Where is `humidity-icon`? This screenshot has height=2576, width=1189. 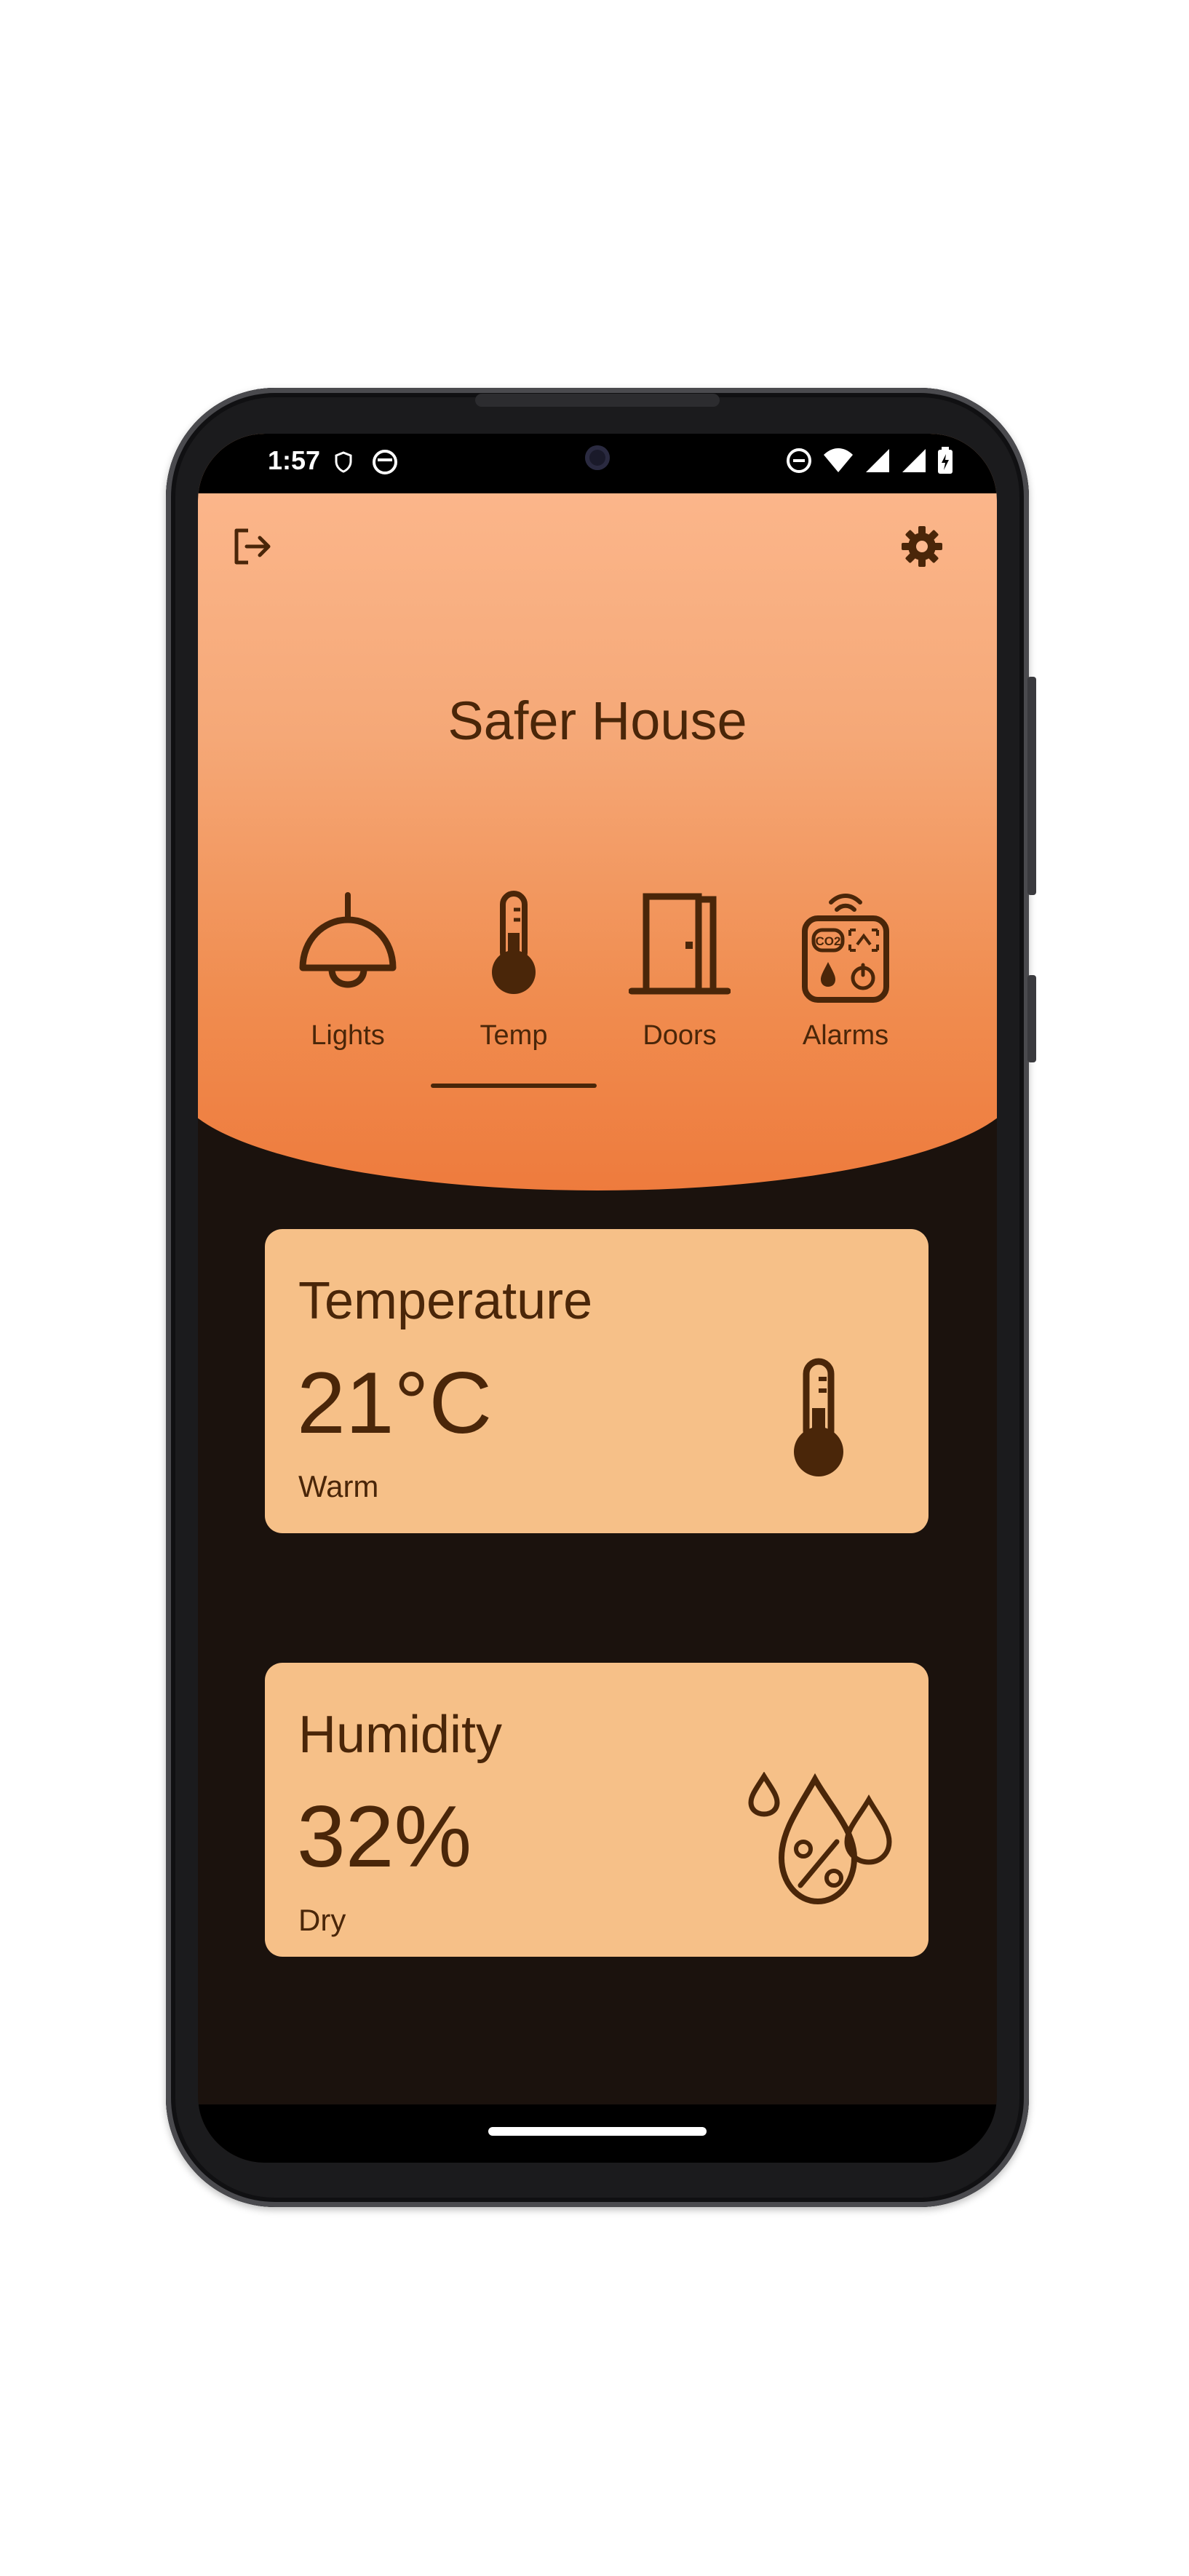
humidity-icon is located at coordinates (821, 1849).